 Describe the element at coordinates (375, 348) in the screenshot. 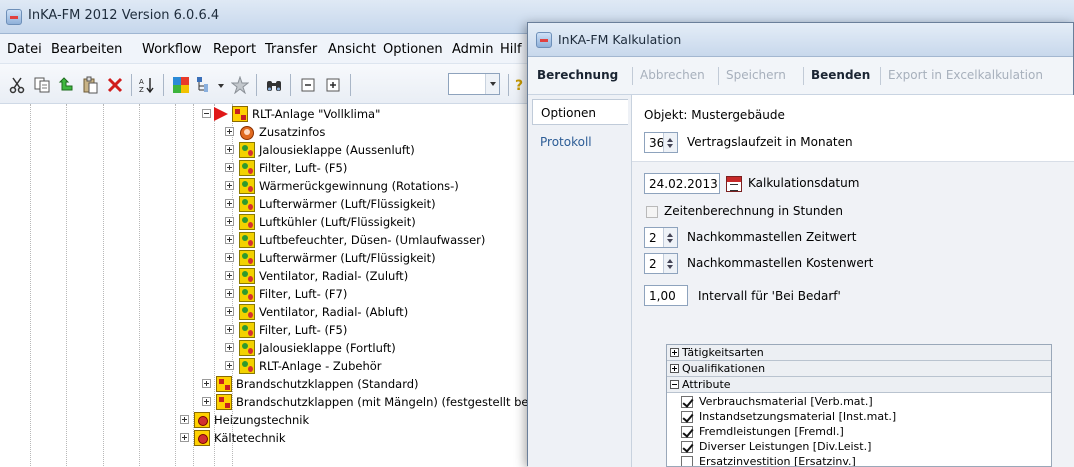

I see `tree-node: Jalousieklappe (Fortluft)` at that location.